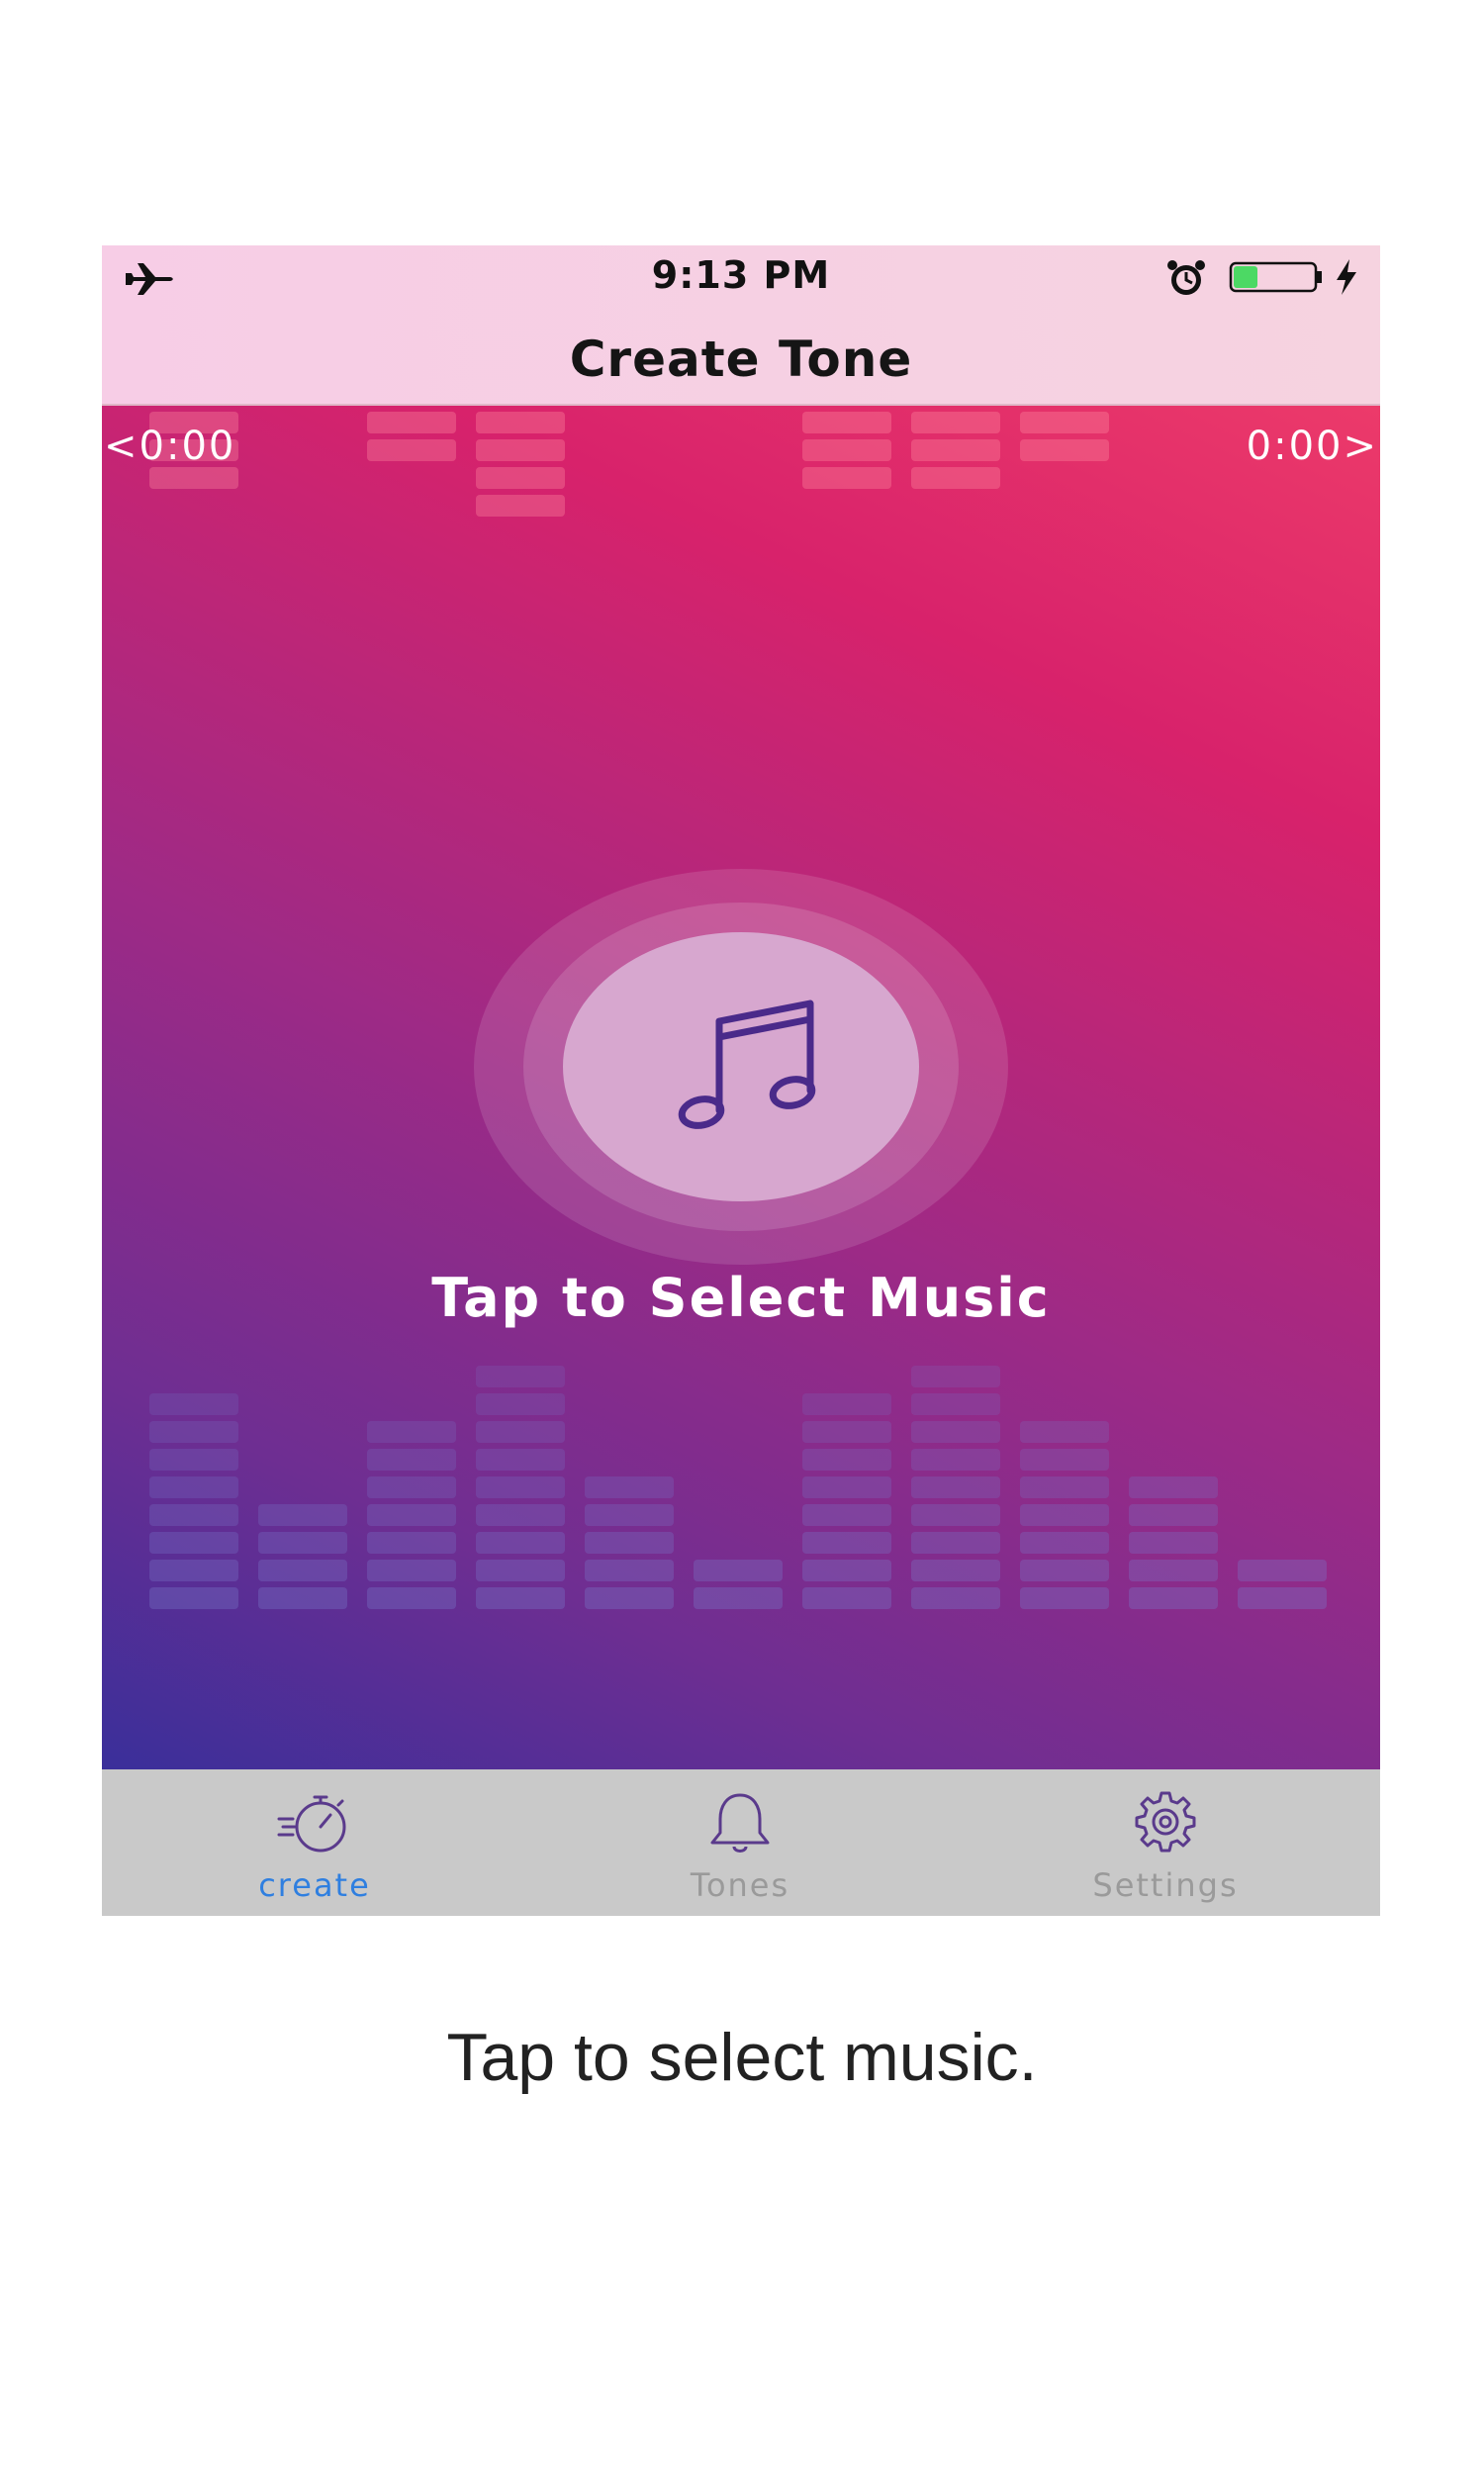 The height and width of the screenshot is (2474, 1484). Describe the element at coordinates (741, 1298) in the screenshot. I see `select-music-prompt: Tap to Select Music` at that location.